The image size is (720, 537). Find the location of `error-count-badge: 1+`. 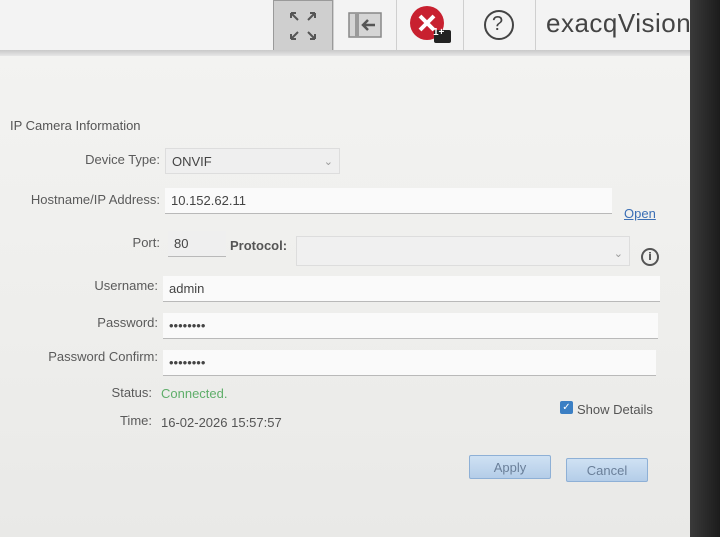

error-count-badge: 1+ is located at coordinates (439, 32).